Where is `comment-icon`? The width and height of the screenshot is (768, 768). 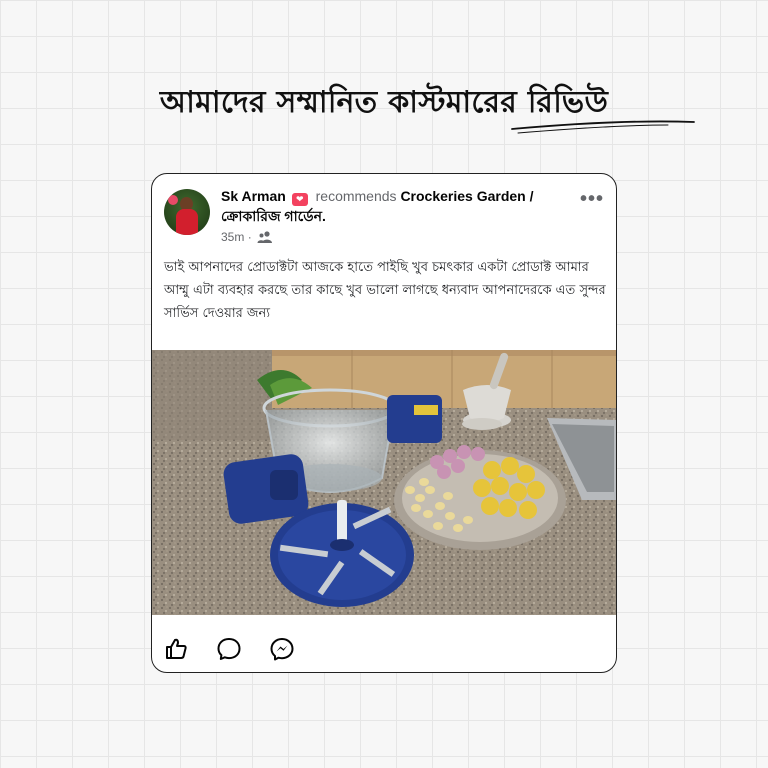 comment-icon is located at coordinates (229, 649).